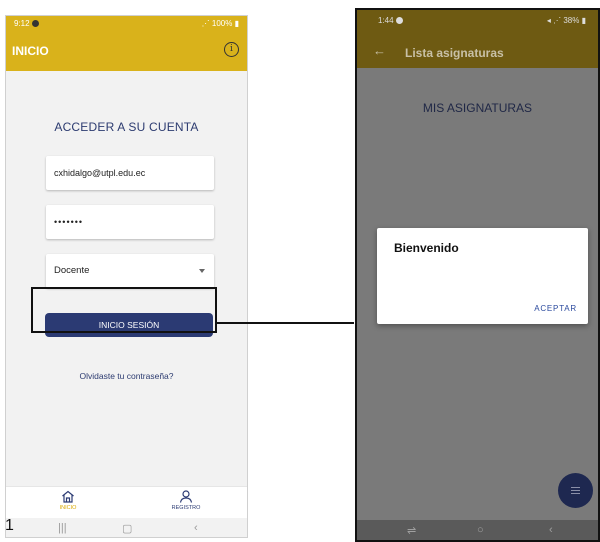  What do you see at coordinates (126, 43) in the screenshot?
I see `app-bar: 9:12 ⋰ 100% ▮ INICIO i` at bounding box center [126, 43].